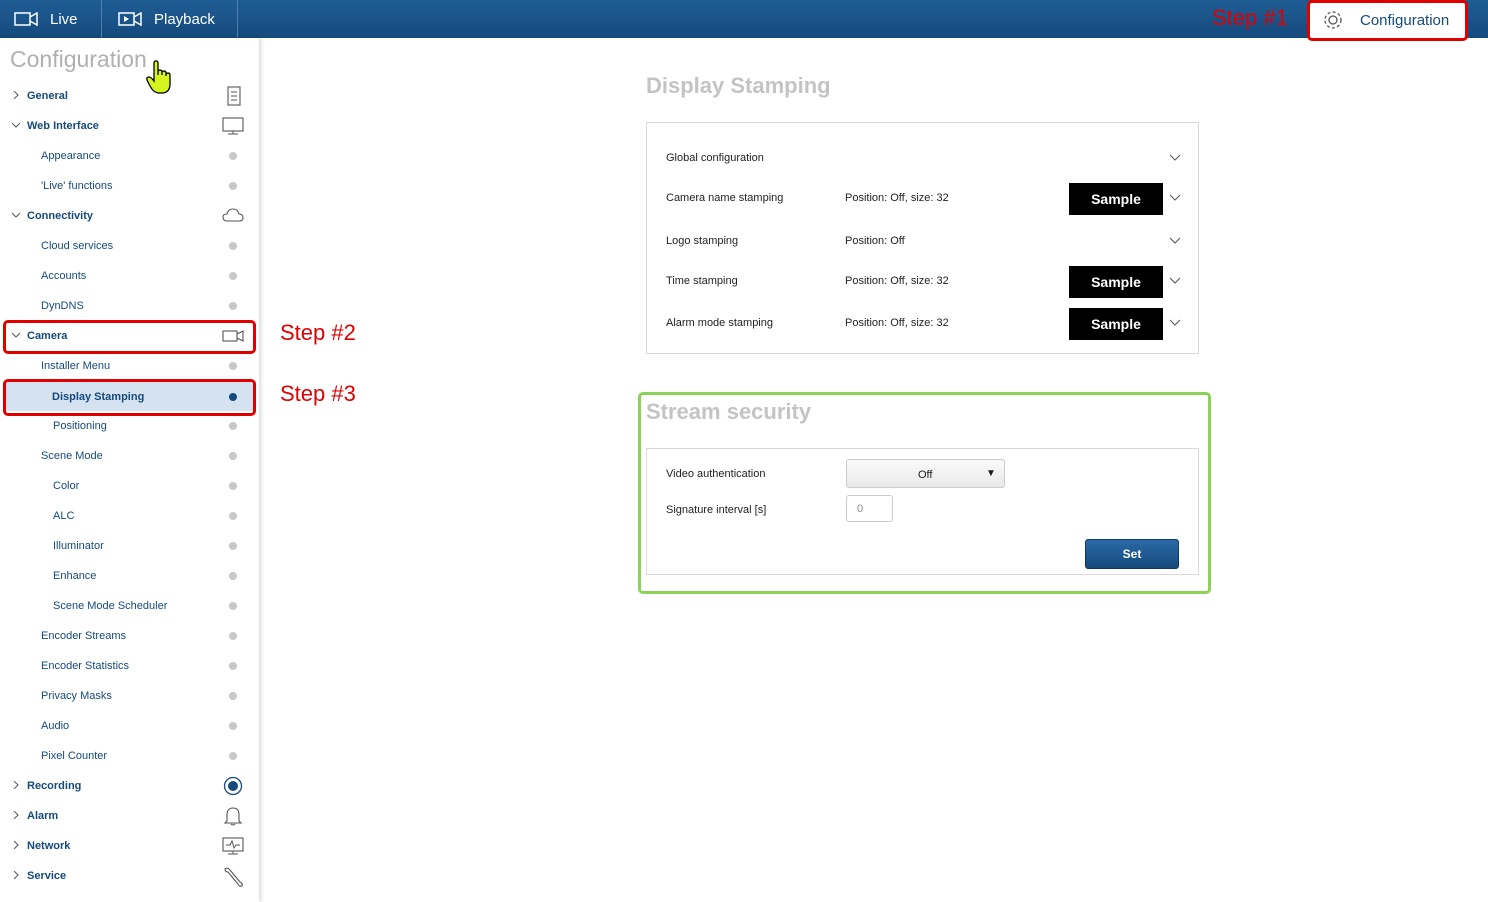 The image size is (1488, 902). What do you see at coordinates (63, 126) in the screenshot?
I see `sidebar-item-label: Web Interface` at bounding box center [63, 126].